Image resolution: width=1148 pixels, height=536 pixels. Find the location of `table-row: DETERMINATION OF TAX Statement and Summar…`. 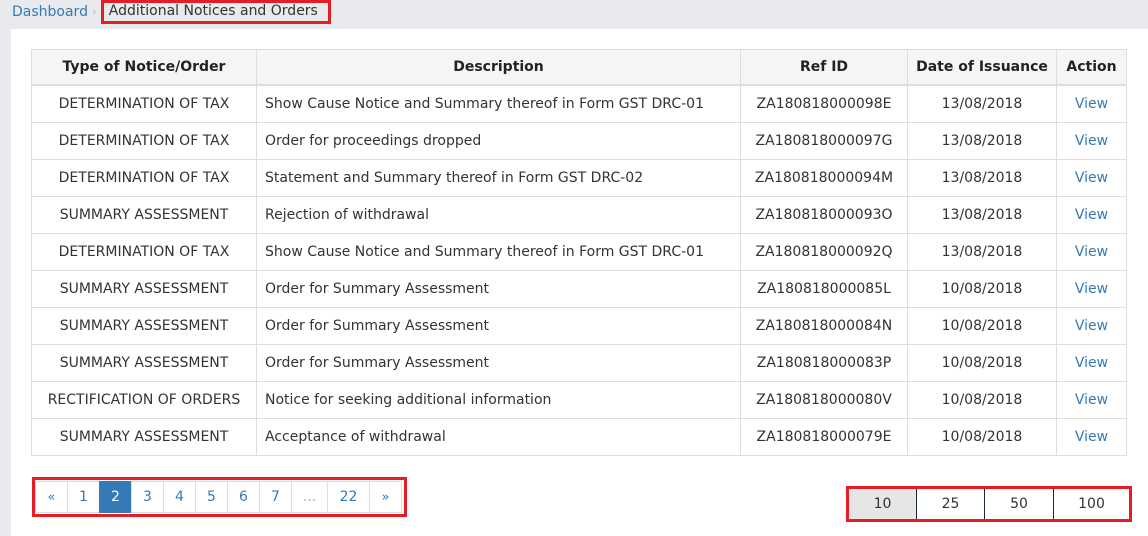

table-row: DETERMINATION OF TAX Statement and Summar… is located at coordinates (579, 178).